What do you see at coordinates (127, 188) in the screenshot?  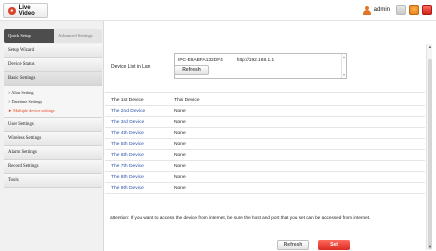 I see `device-name: The 9th Device` at bounding box center [127, 188].